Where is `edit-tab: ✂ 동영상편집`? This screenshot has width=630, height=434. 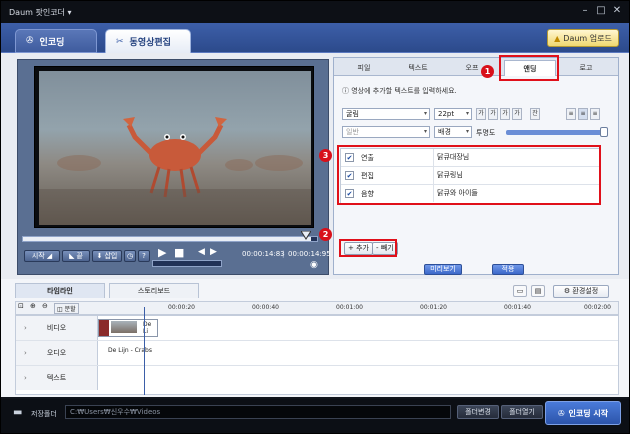
edit-tab: ✂ 동영상편집 is located at coordinates (148, 41).